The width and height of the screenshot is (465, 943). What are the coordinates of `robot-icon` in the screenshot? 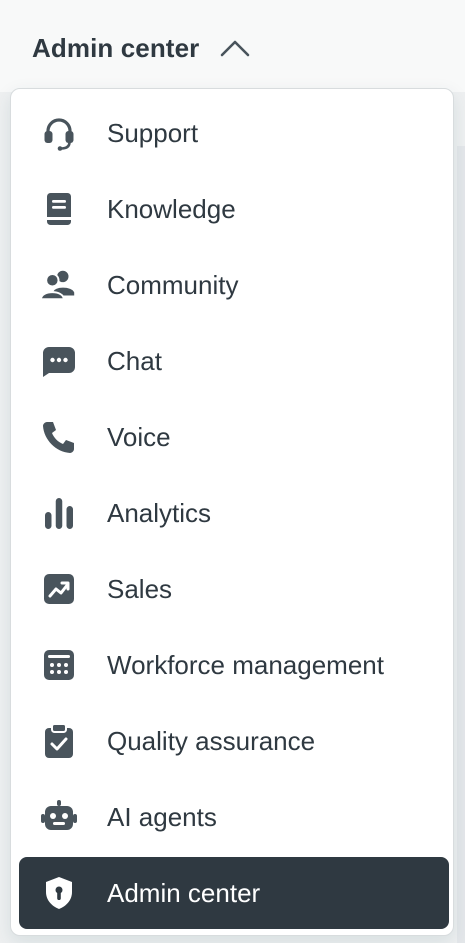 It's located at (59, 817).